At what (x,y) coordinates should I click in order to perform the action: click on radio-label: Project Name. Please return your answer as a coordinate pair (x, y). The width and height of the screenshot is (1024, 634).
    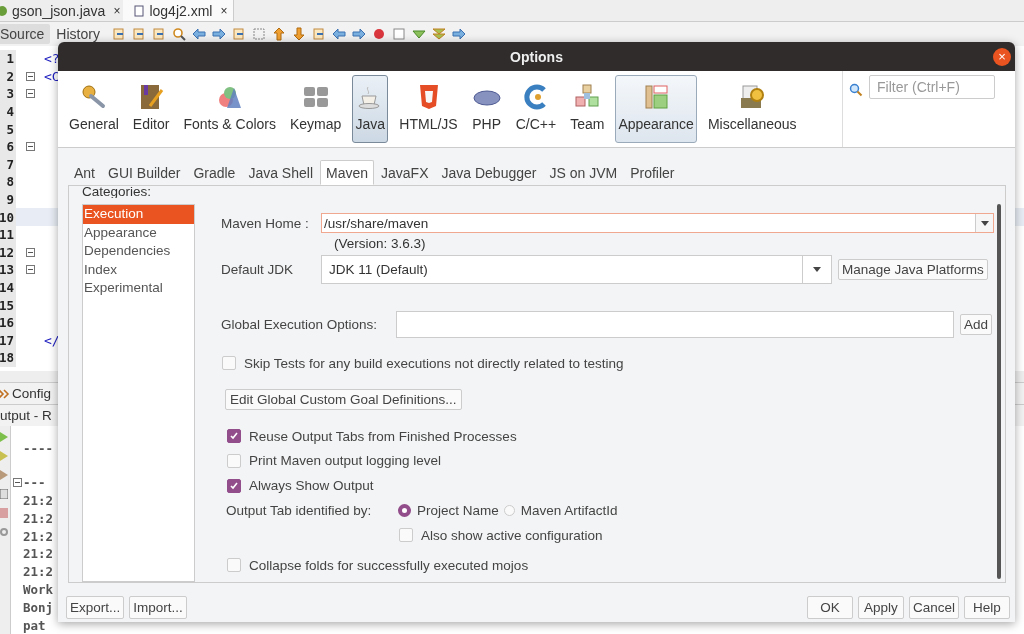
    Looking at the image, I should click on (458, 511).